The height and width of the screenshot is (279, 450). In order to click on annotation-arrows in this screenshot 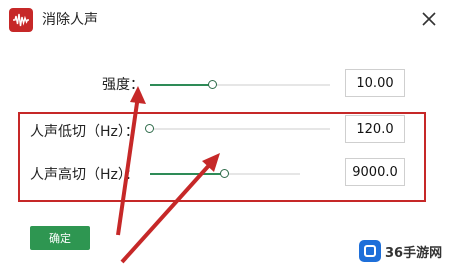, I will do `click(168, 175)`.